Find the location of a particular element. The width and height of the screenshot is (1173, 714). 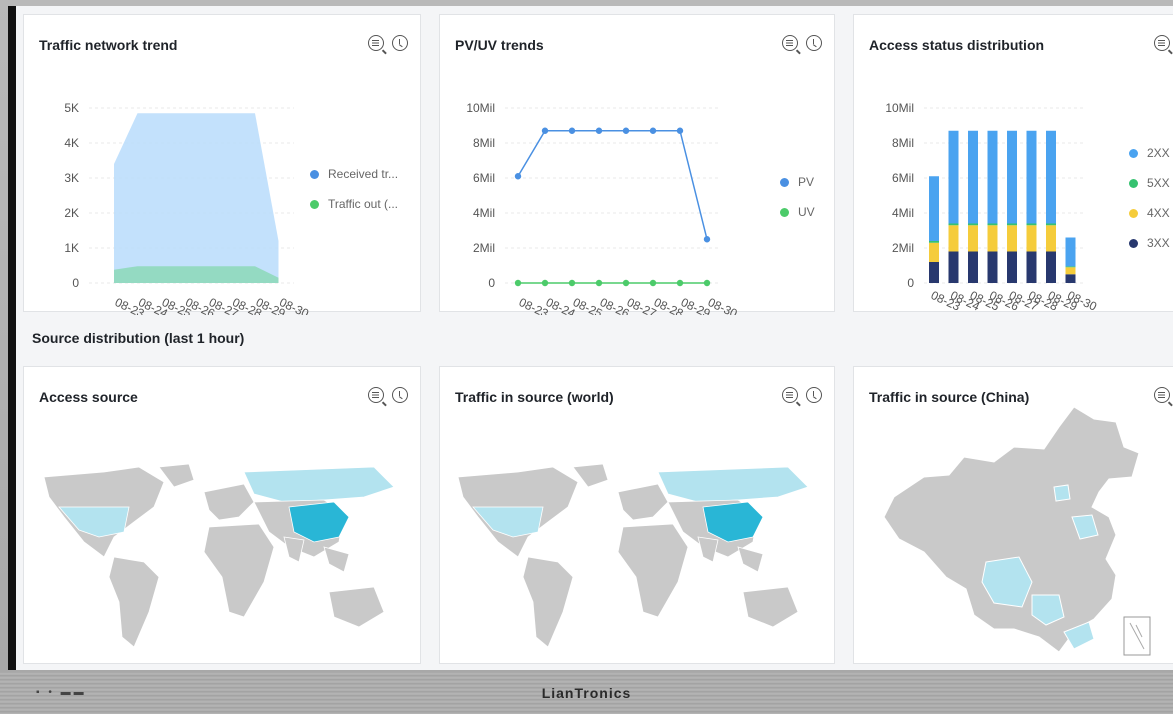

legend-item: PV is located at coordinates (797, 182).